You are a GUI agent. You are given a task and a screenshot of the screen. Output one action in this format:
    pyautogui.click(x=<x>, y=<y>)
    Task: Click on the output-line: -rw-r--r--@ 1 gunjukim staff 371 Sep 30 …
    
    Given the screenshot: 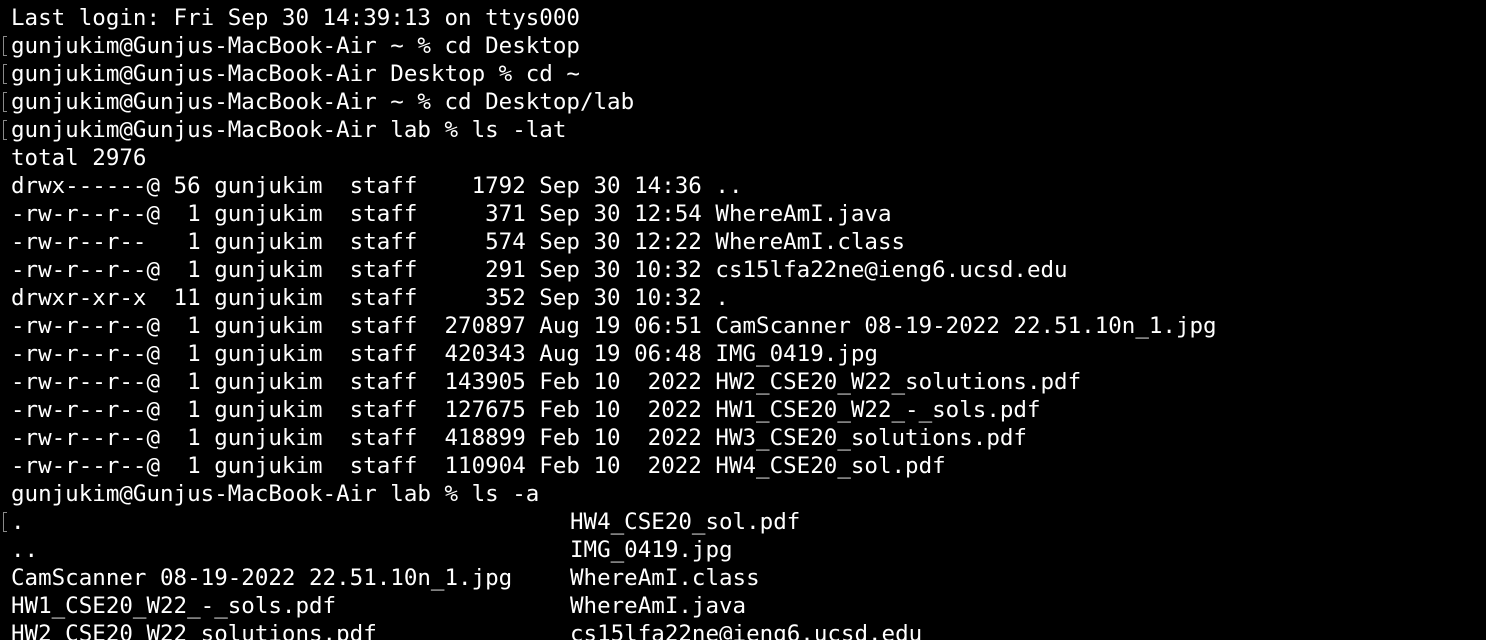 What is the action you would take?
    pyautogui.click(x=451, y=214)
    